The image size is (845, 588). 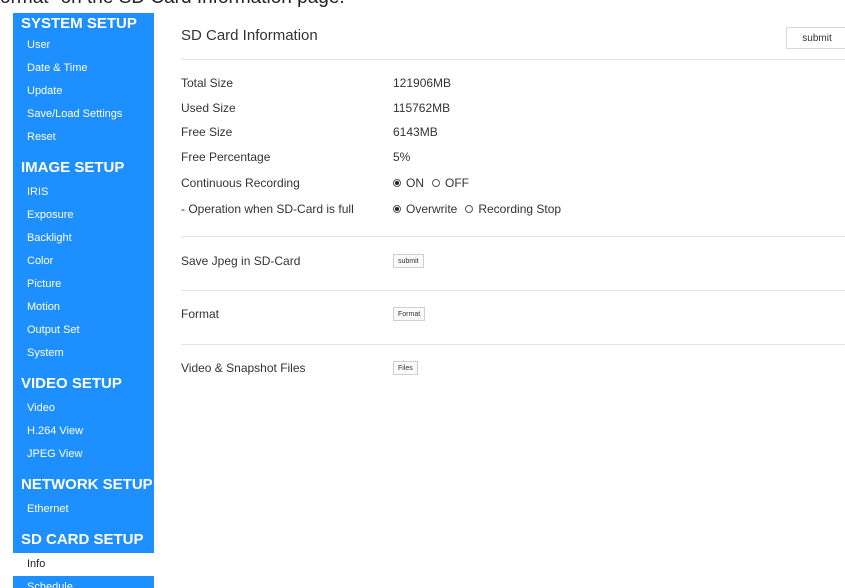 What do you see at coordinates (83, 582) in the screenshot?
I see `sidebar-item-schedule: Schedule` at bounding box center [83, 582].